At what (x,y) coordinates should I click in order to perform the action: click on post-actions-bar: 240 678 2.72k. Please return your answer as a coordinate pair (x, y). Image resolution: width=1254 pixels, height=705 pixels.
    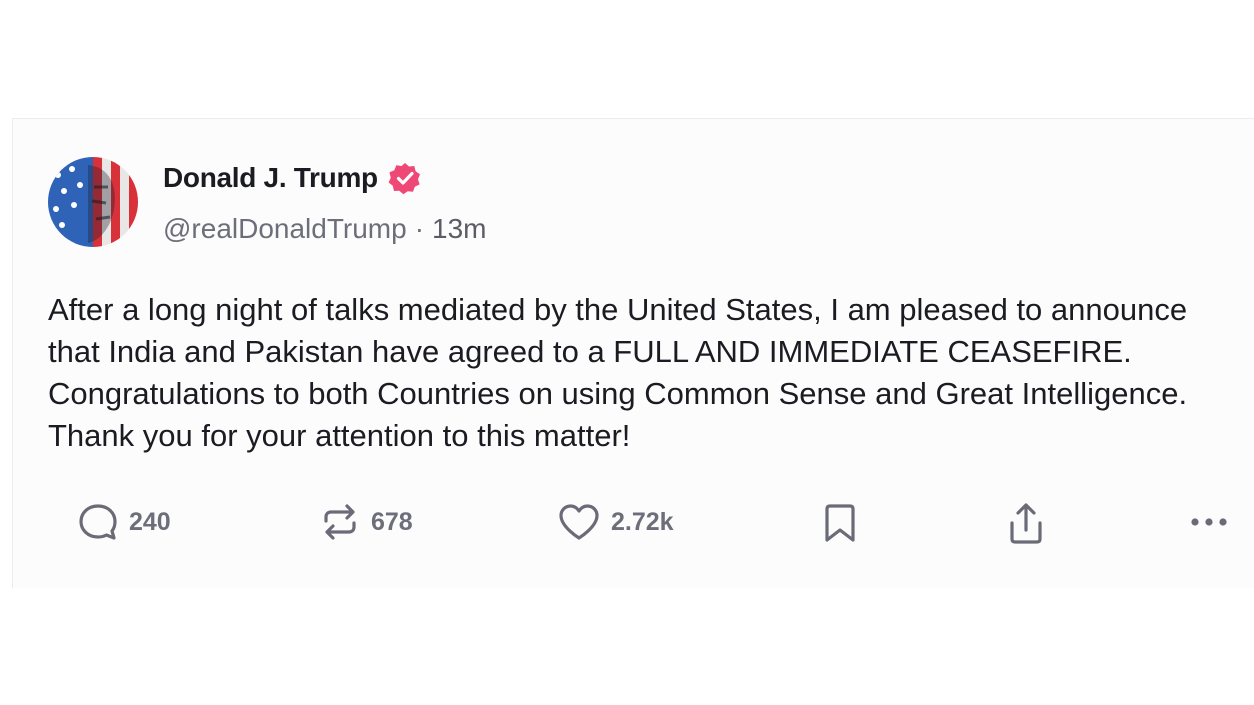
    Looking at the image, I should click on (633, 525).